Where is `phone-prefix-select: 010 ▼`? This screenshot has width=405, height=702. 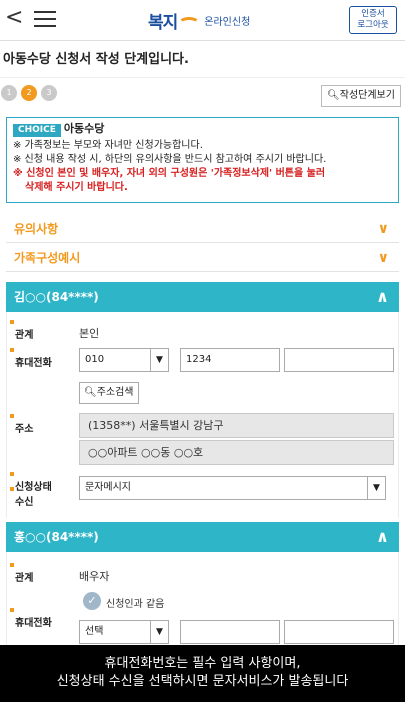
phone-prefix-select: 010 ▼ is located at coordinates (124, 360).